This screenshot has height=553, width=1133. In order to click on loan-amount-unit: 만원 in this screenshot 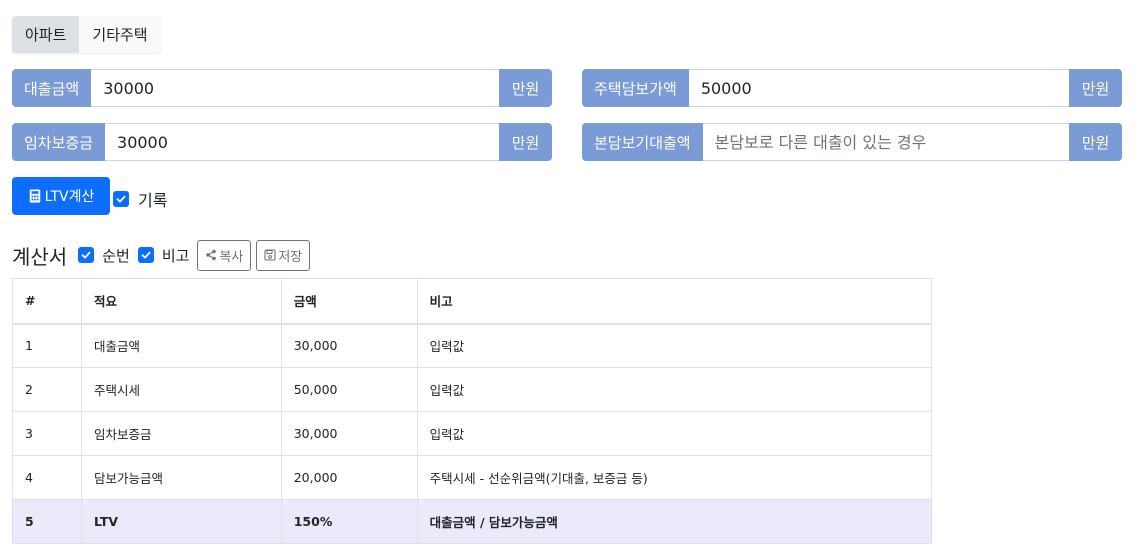, I will do `click(525, 88)`.